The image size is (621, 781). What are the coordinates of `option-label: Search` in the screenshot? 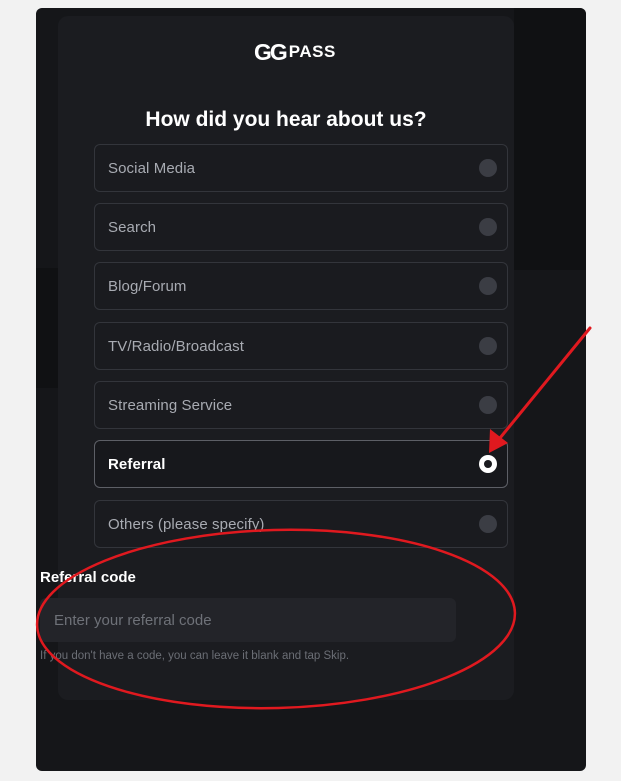 It's located at (132, 227).